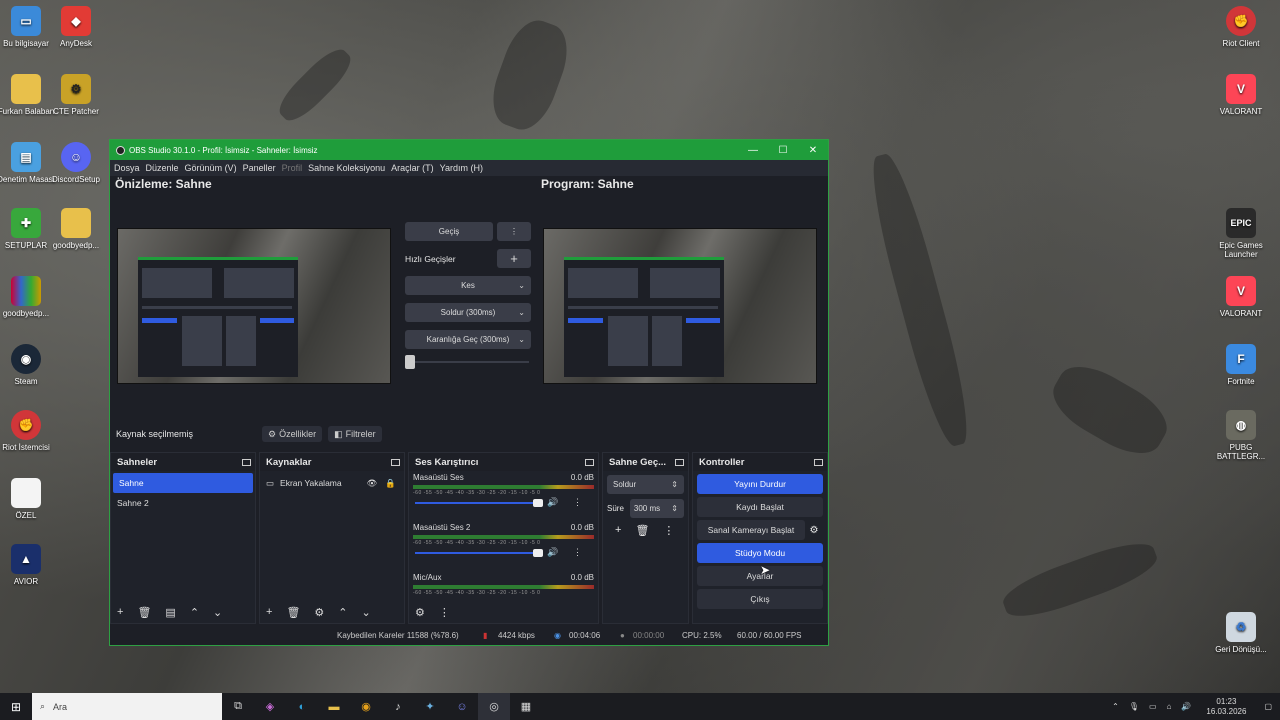 Image resolution: width=1280 pixels, height=720 pixels. What do you see at coordinates (753, 150) in the screenshot?
I see `minimize-button: —` at bounding box center [753, 150].